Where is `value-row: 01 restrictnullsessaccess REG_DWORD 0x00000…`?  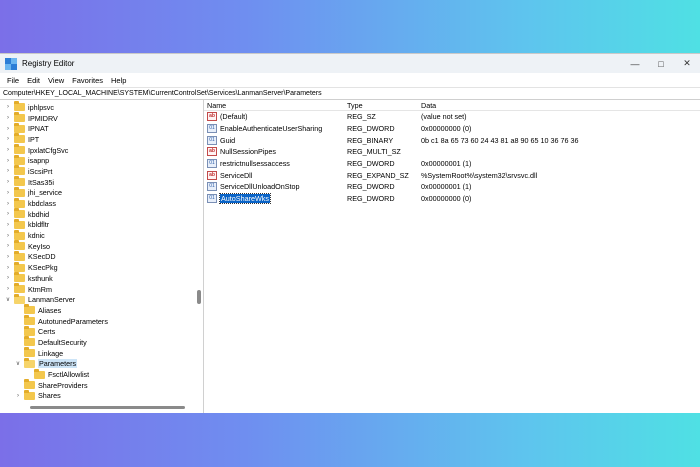 value-row: 01 restrictnullsessaccess REG_DWORD 0x00000… is located at coordinates (452, 164).